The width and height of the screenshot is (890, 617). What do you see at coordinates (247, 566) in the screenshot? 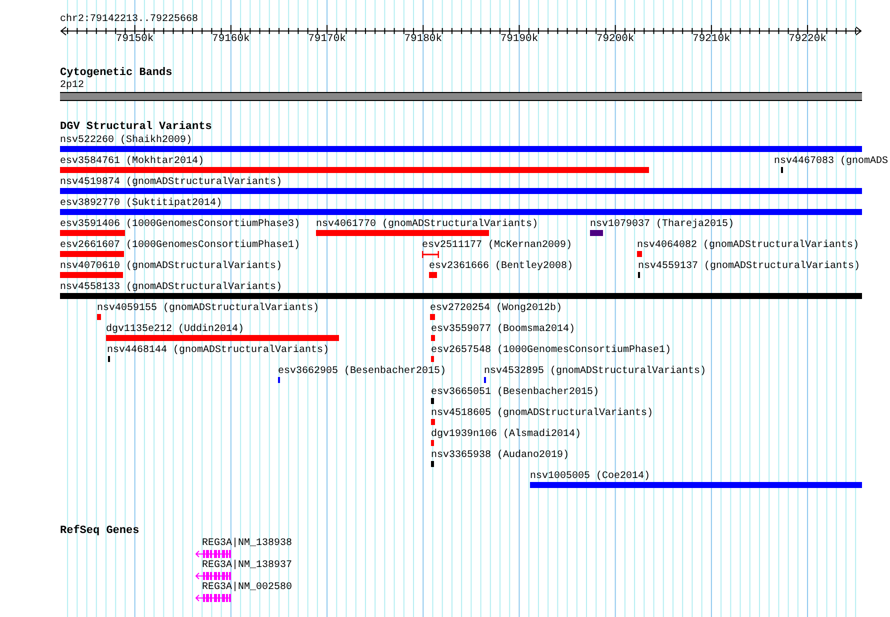
I see `gene-label: REG3A|NM_138937` at bounding box center [247, 566].